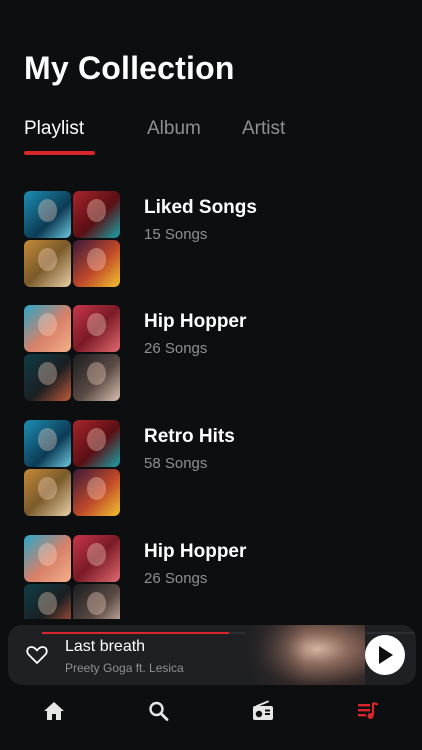  I want to click on playlist-title: Retro Hits, so click(189, 436).